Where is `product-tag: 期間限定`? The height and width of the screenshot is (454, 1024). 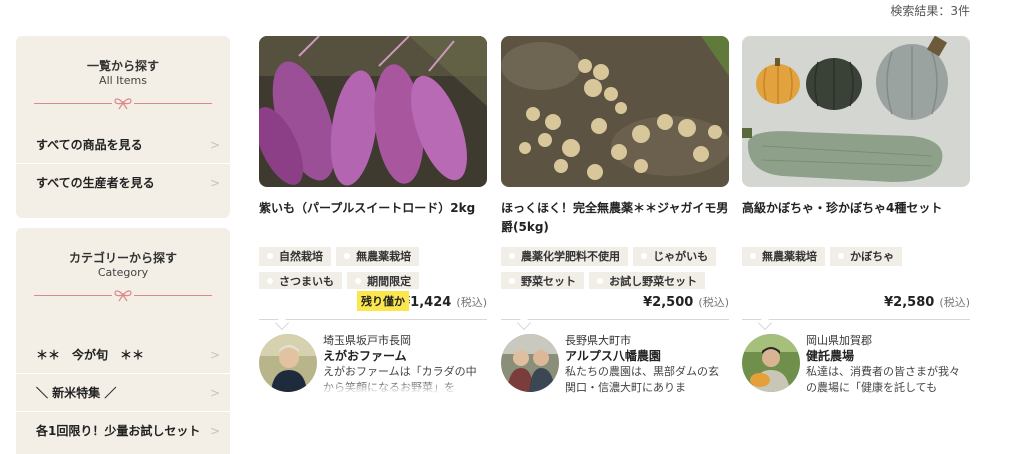 product-tag: 期間限定 is located at coordinates (383, 280).